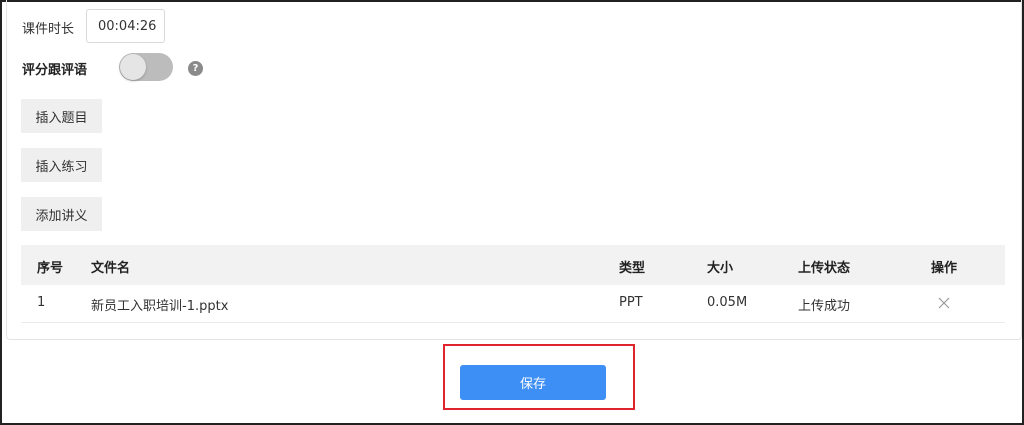  Describe the element at coordinates (632, 268) in the screenshot. I see `header-type: 类型` at that location.